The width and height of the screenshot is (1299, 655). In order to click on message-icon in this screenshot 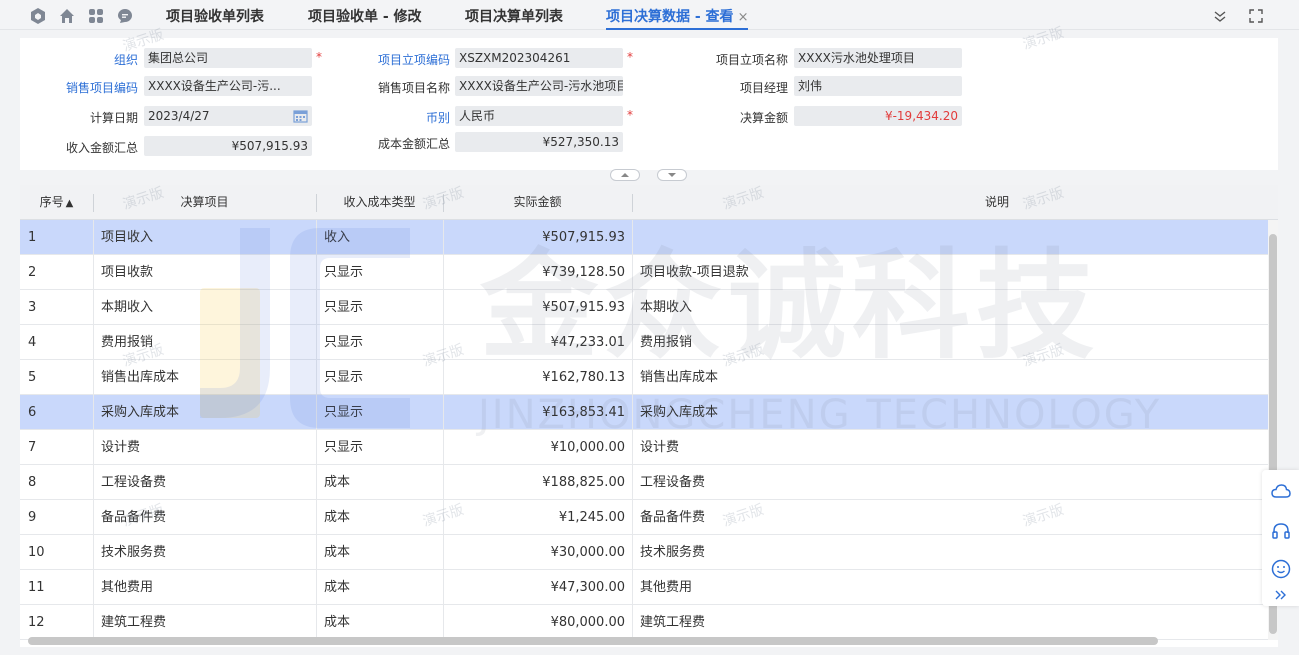, I will do `click(124, 15)`.